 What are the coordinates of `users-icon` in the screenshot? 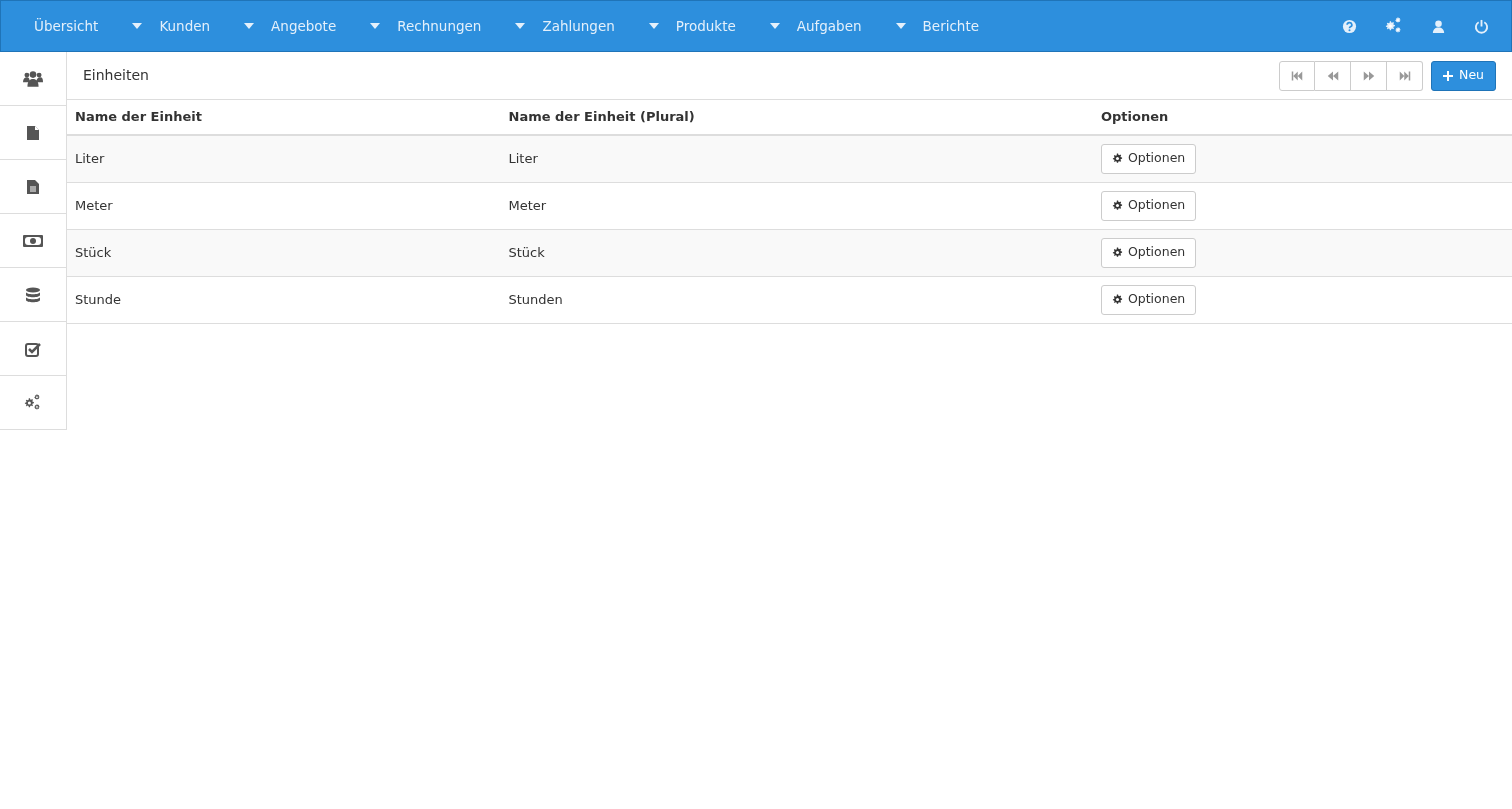 It's located at (33, 78).